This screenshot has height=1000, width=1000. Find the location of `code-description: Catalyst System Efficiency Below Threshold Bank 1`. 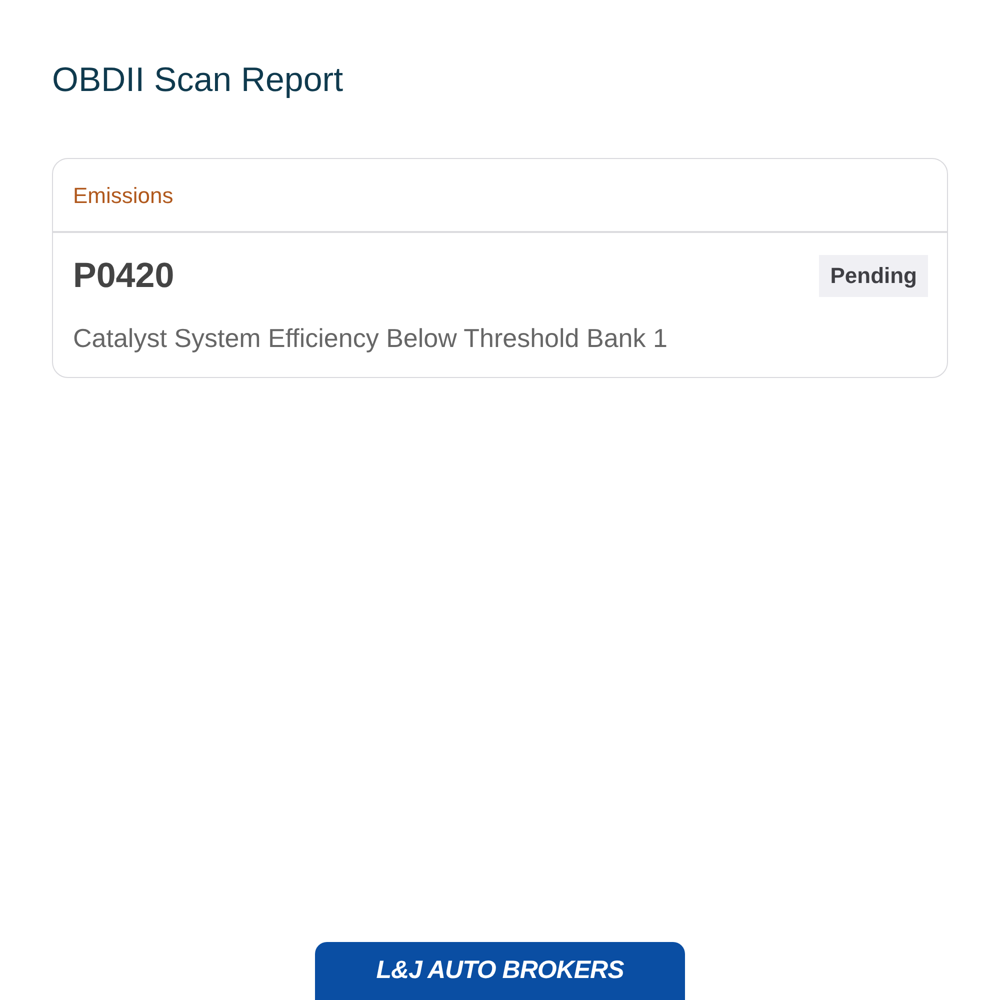

code-description: Catalyst System Efficiency Below Threshold Bank 1 is located at coordinates (370, 338).